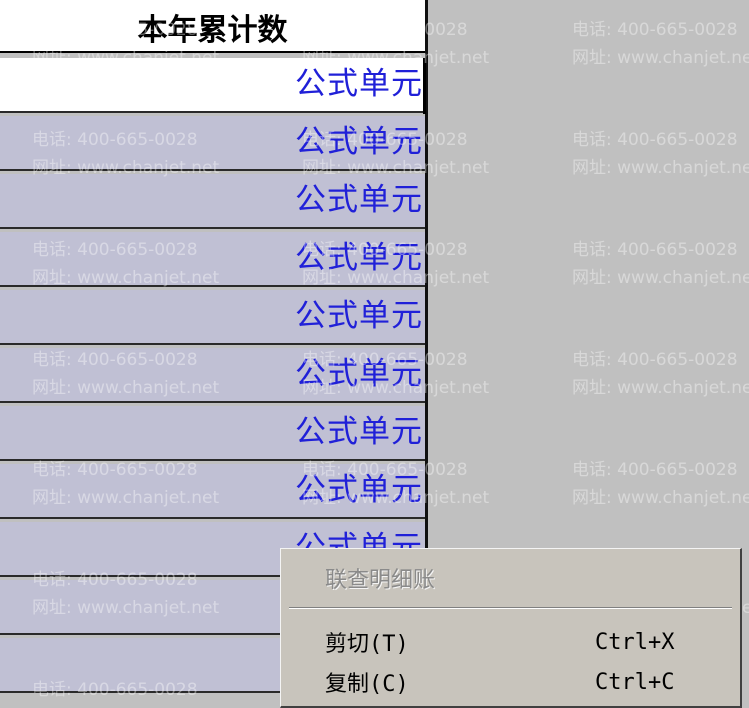  Describe the element at coordinates (635, 642) in the screenshot. I see `menu-item-shortcut: Ctrl+X` at that location.